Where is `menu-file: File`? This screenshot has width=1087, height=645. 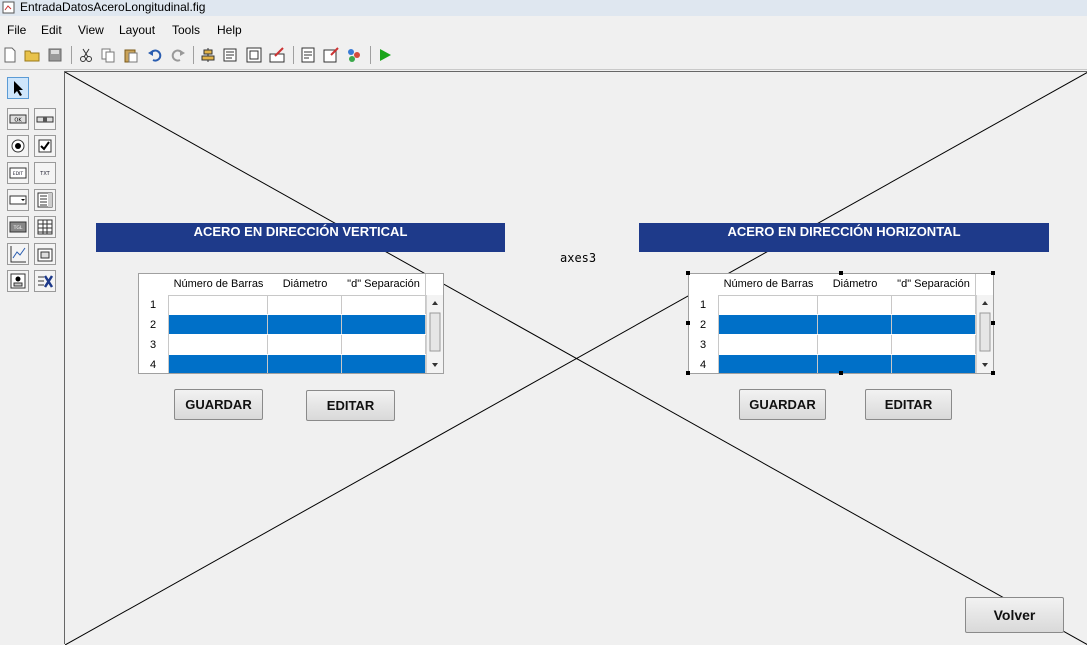
menu-file: File is located at coordinates (16, 30).